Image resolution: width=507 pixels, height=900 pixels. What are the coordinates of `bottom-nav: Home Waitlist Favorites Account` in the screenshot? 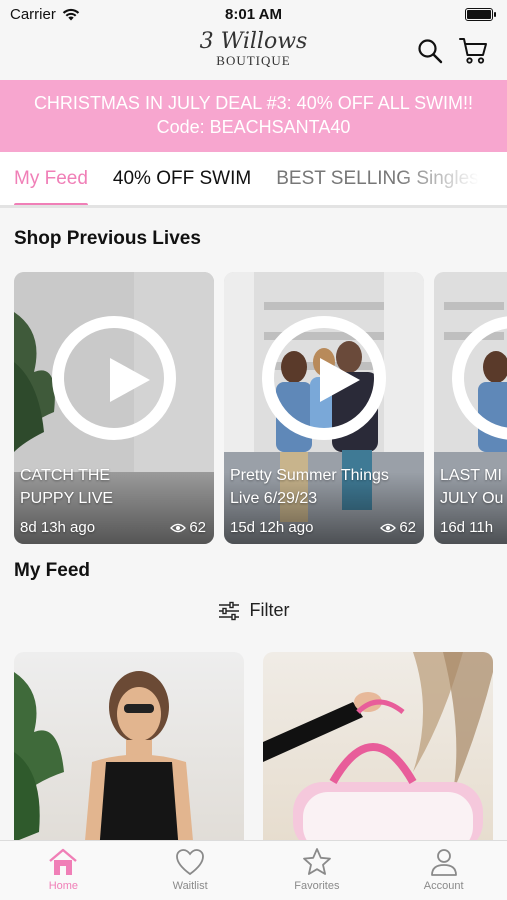 It's located at (253, 870).